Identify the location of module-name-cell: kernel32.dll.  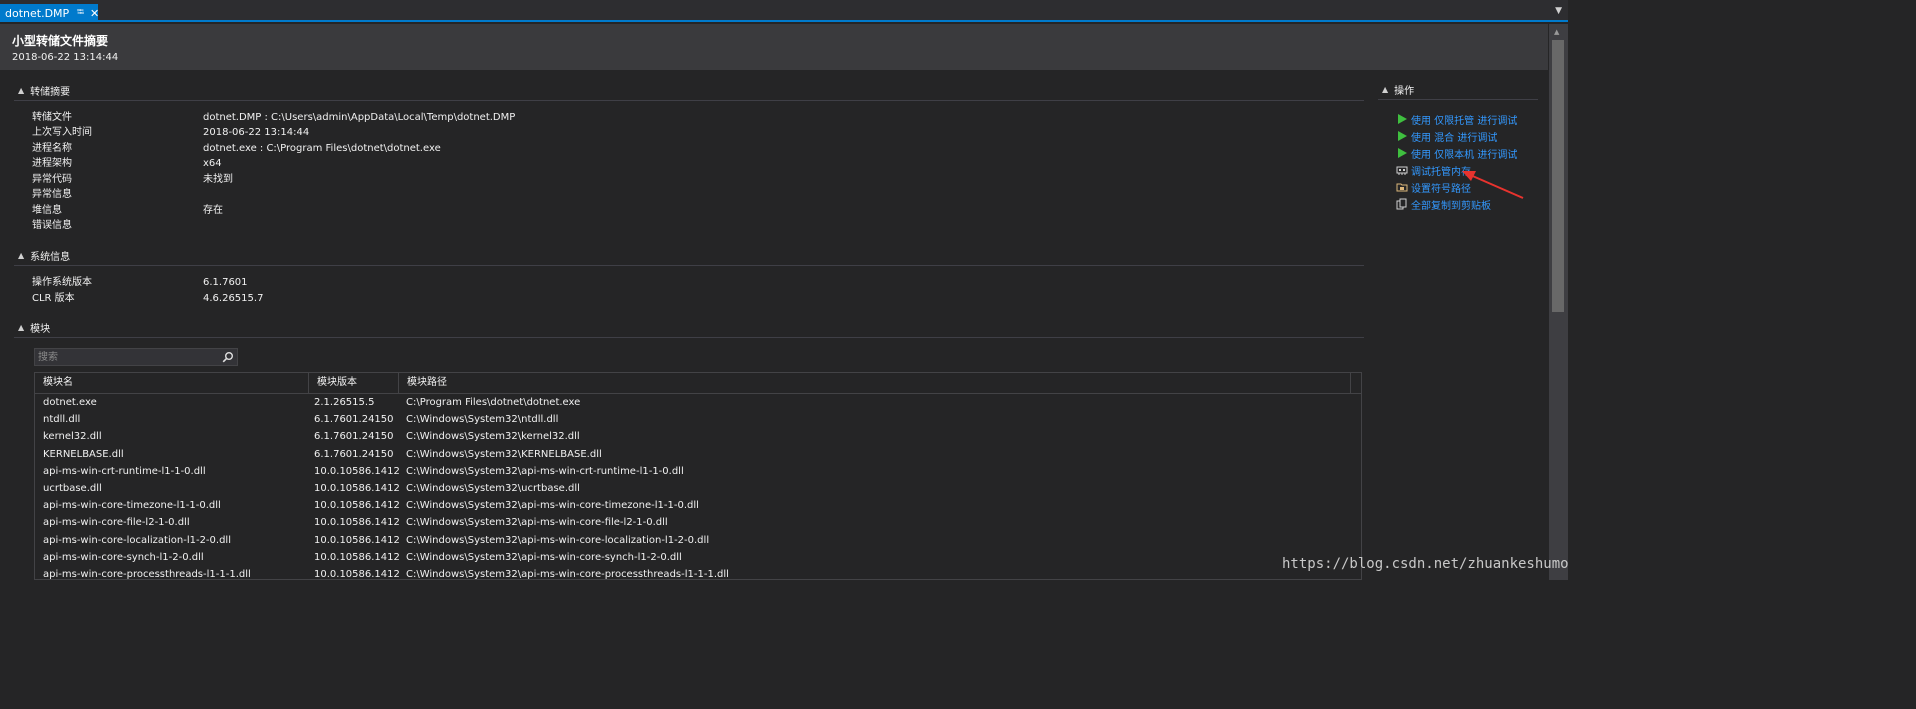
(72, 437).